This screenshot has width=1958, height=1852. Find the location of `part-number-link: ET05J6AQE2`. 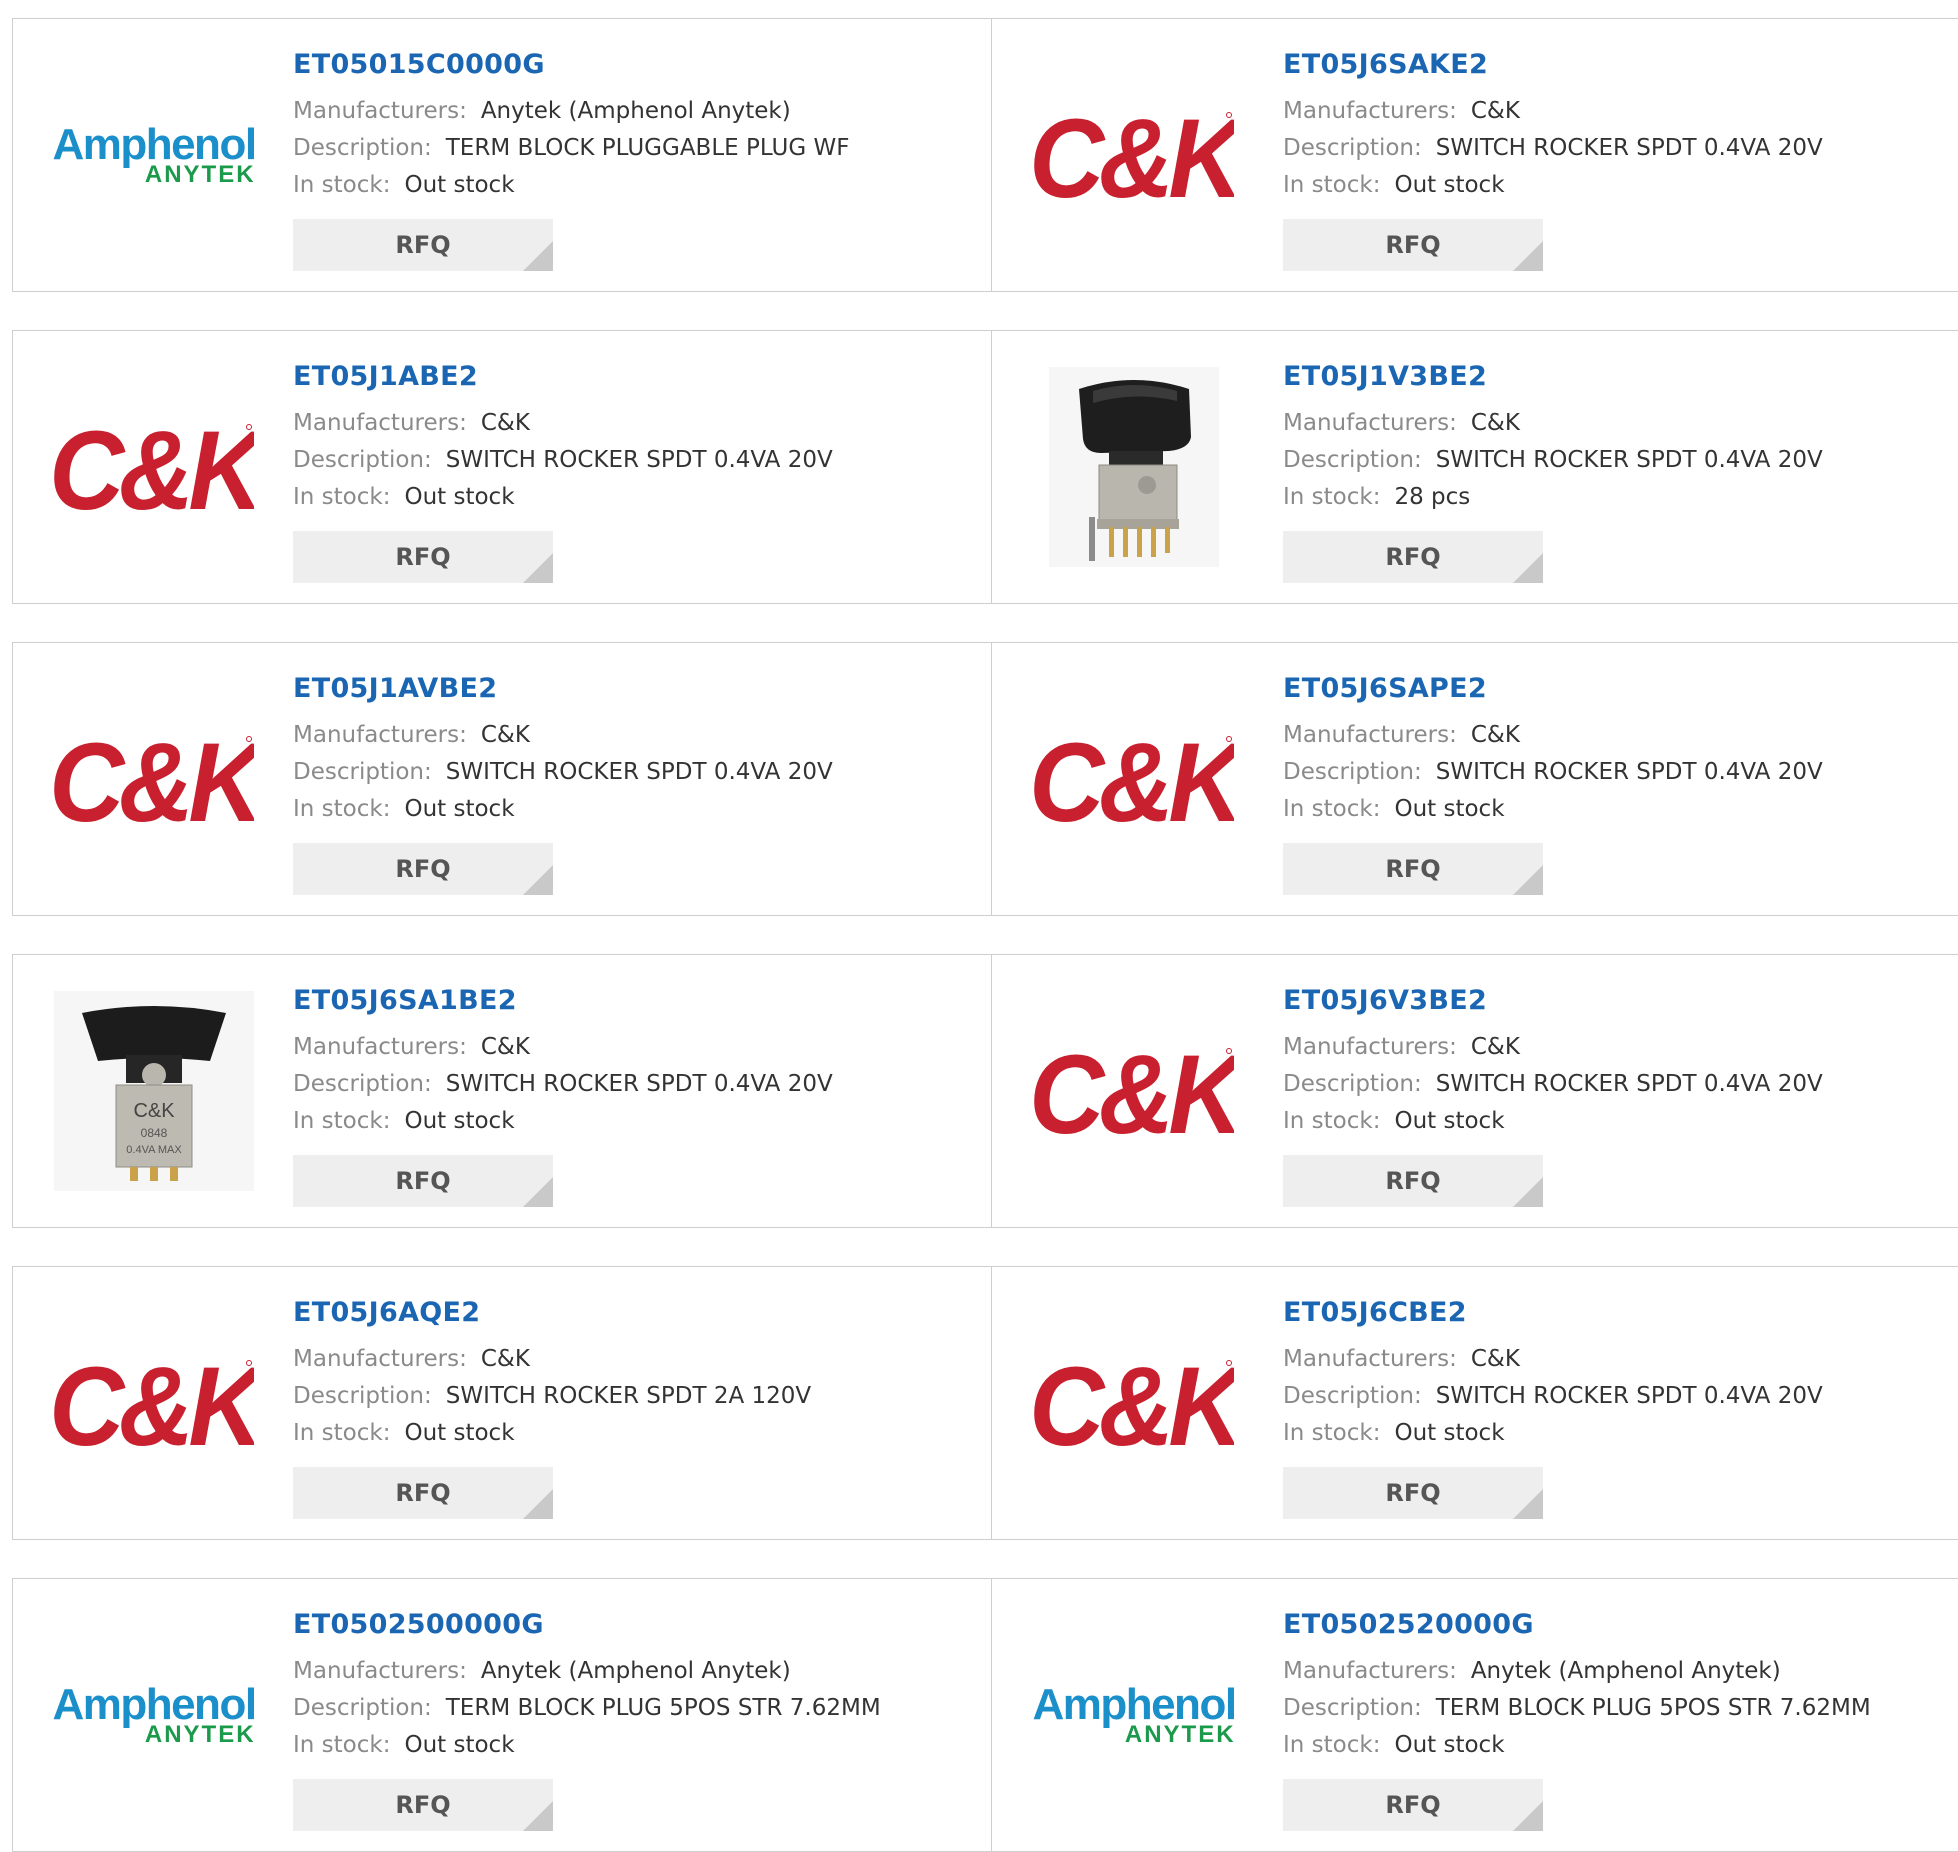

part-number-link: ET05J6AQE2 is located at coordinates (633, 1313).